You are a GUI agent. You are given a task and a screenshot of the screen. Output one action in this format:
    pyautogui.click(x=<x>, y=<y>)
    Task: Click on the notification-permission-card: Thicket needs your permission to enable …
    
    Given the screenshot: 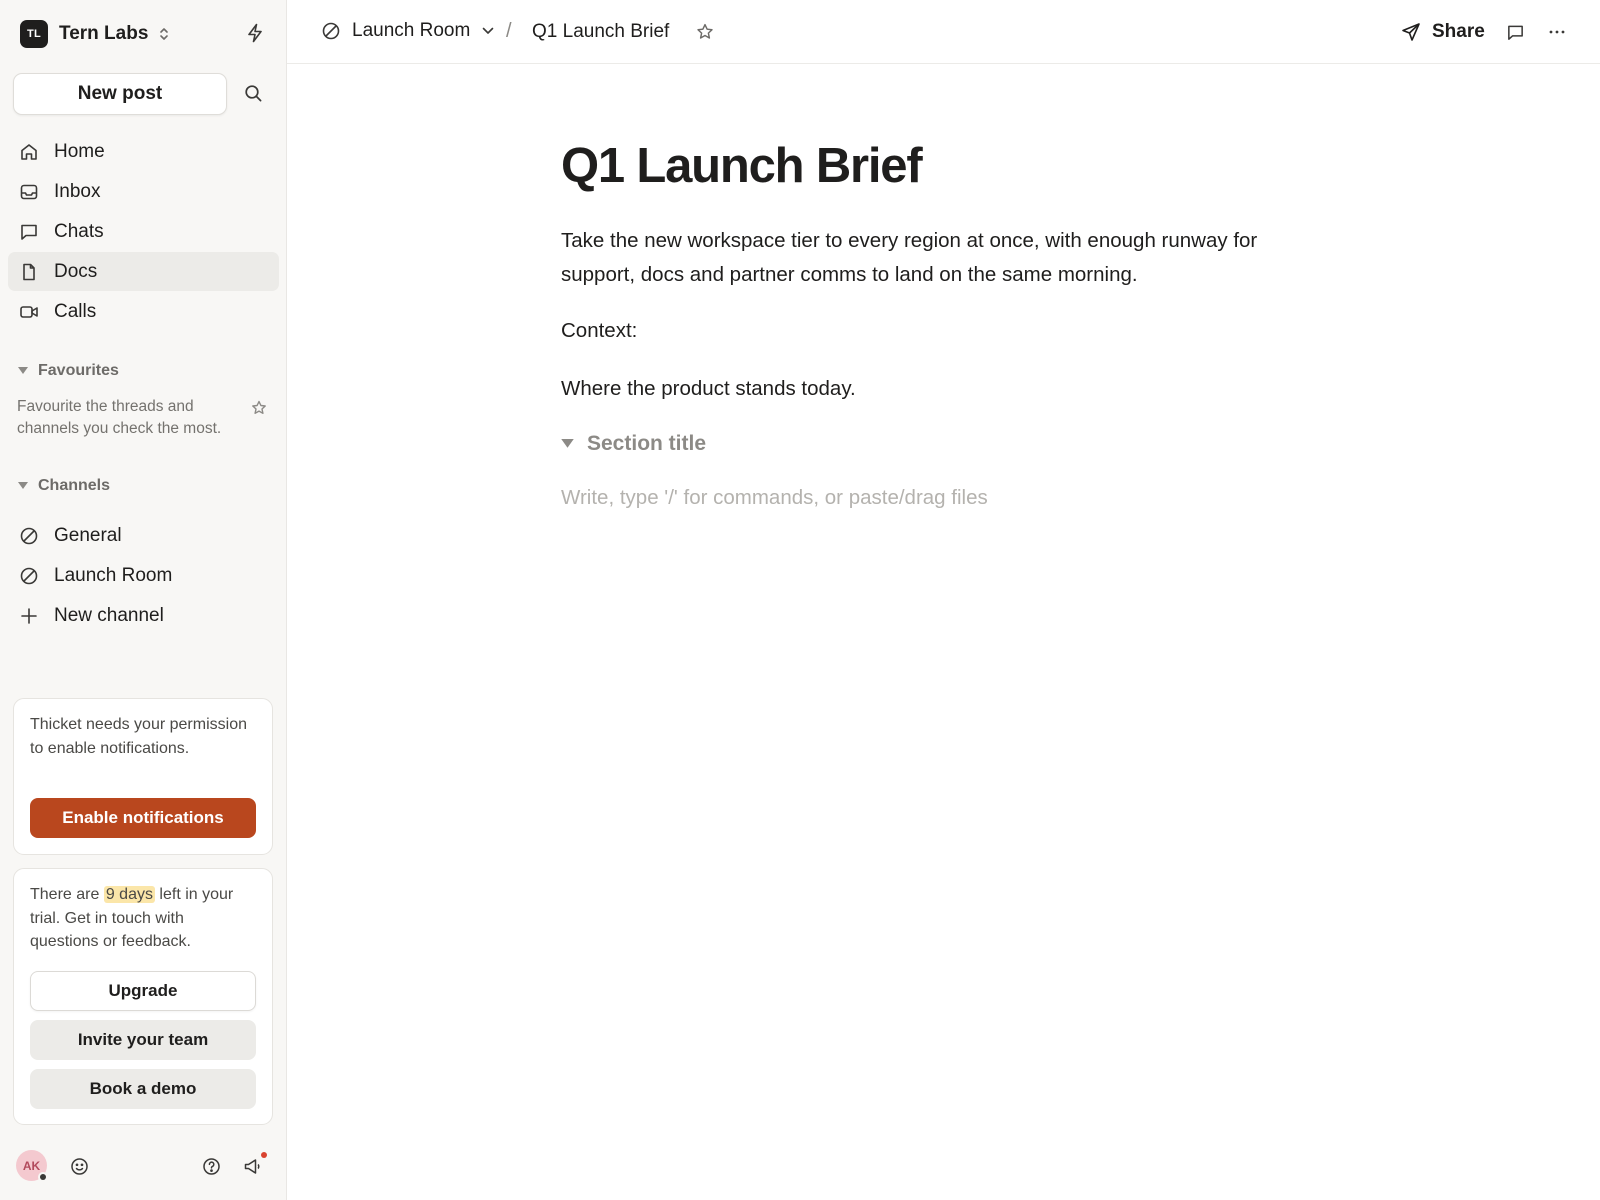 What is the action you would take?
    pyautogui.click(x=143, y=776)
    